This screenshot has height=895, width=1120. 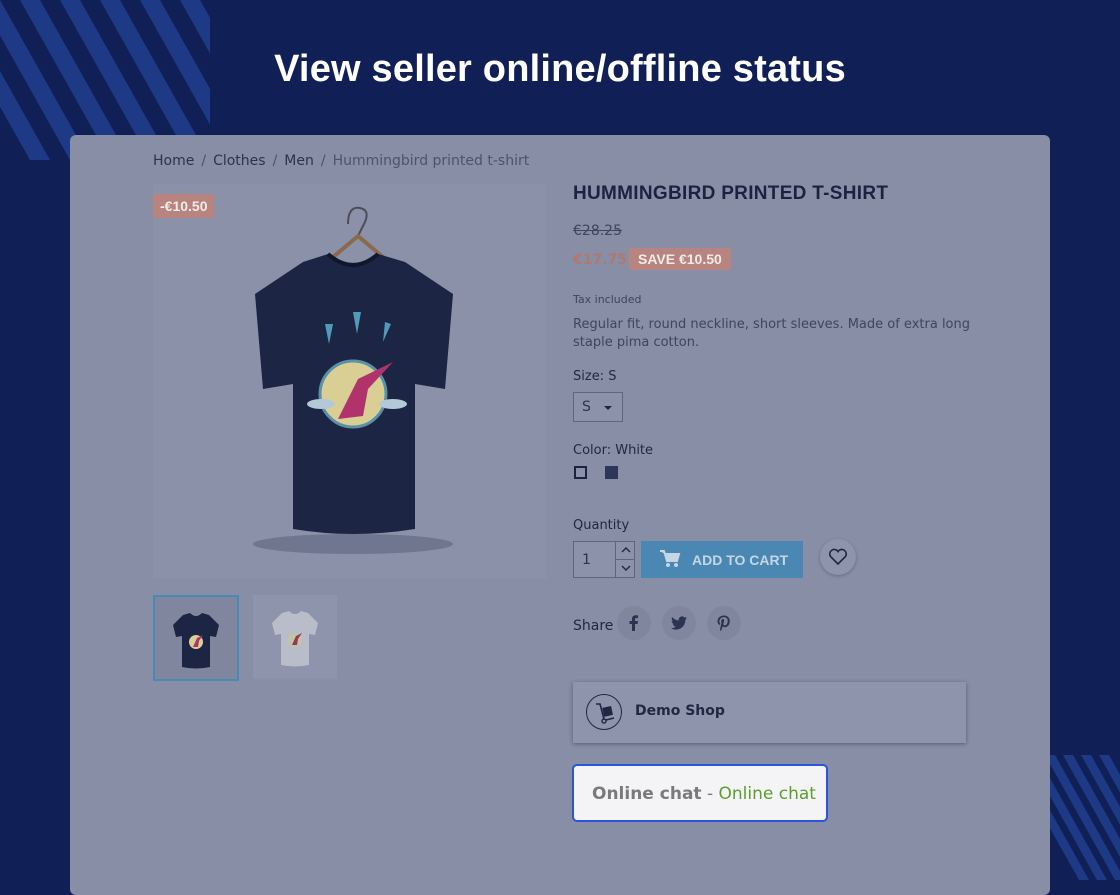 I want to click on breadcrumb-men: Men, so click(x=299, y=161).